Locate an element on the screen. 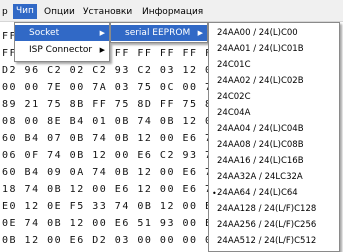 This screenshot has height=252, width=343. chip-menu-item: 24AA08 / 24(L)C08B is located at coordinates (278, 145).